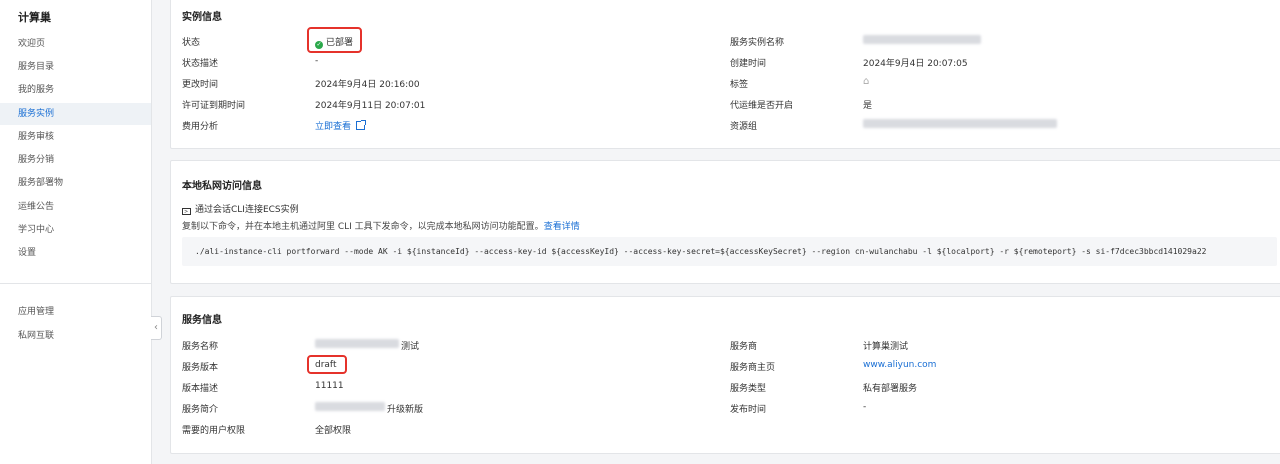 This screenshot has width=1280, height=464. What do you see at coordinates (75, 90) in the screenshot?
I see `sidebar-item-my-services: 我的服务` at bounding box center [75, 90].